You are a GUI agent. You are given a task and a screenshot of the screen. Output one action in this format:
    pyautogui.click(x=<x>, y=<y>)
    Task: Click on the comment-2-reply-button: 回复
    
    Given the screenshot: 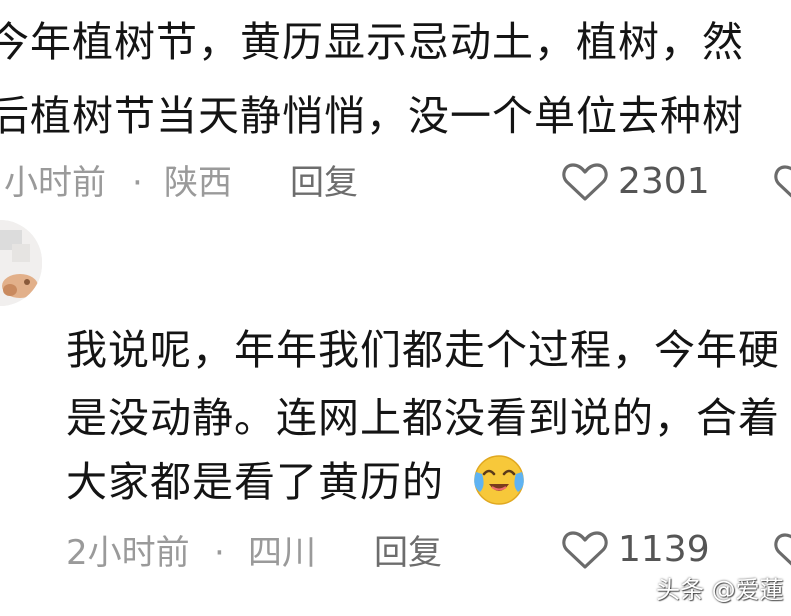 What is the action you would take?
    pyautogui.click(x=408, y=553)
    